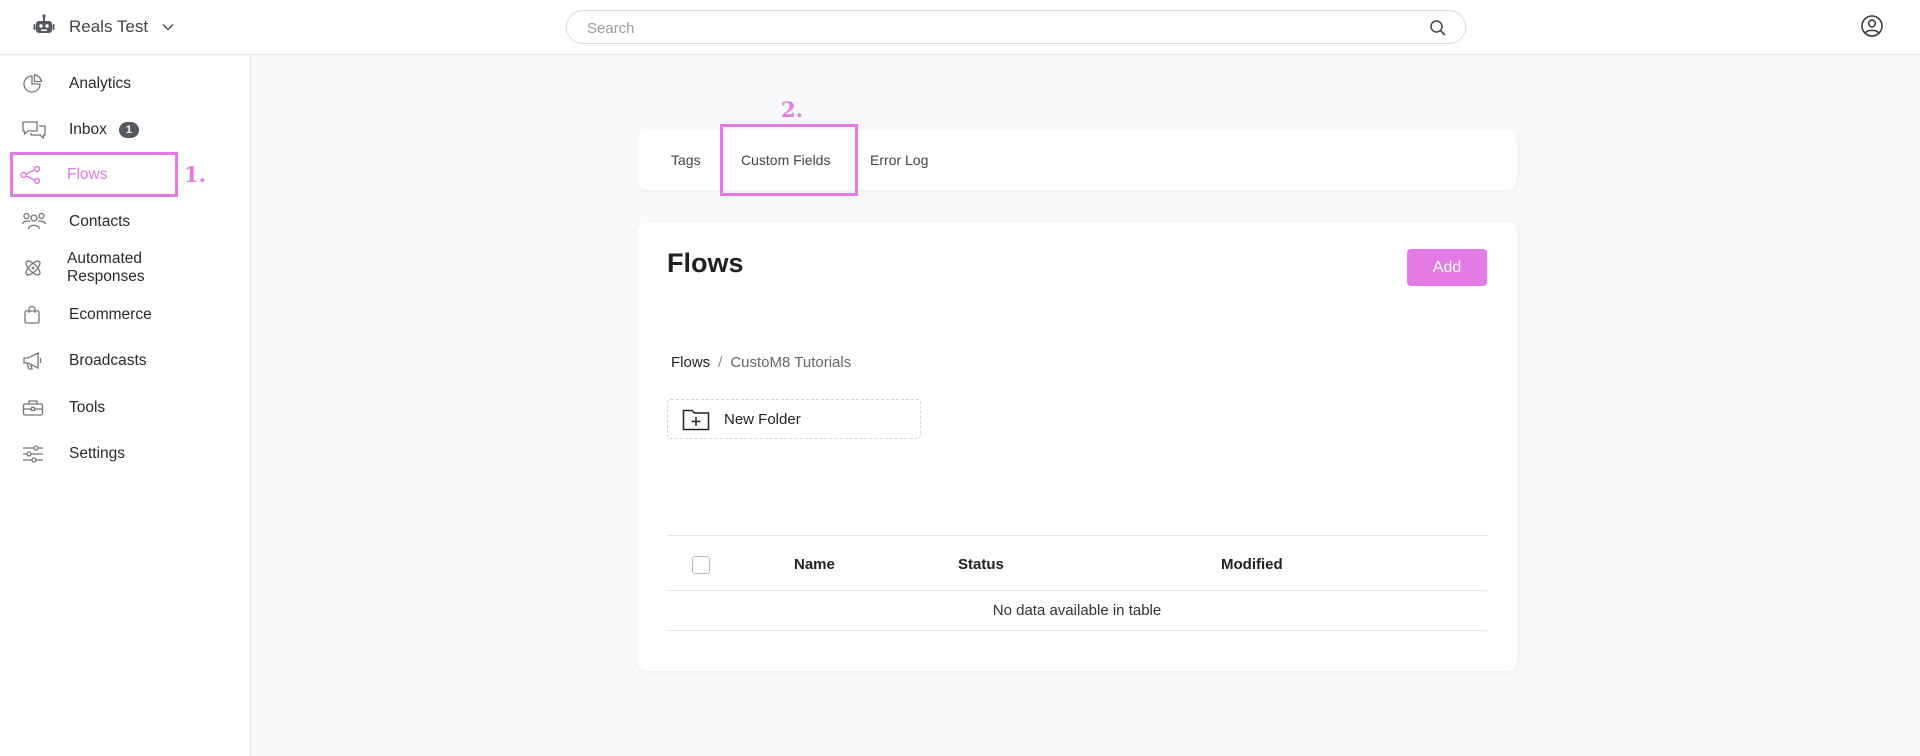 Image resolution: width=1920 pixels, height=756 pixels. Describe the element at coordinates (762, 419) in the screenshot. I see `new-folder-label: New Folder` at that location.